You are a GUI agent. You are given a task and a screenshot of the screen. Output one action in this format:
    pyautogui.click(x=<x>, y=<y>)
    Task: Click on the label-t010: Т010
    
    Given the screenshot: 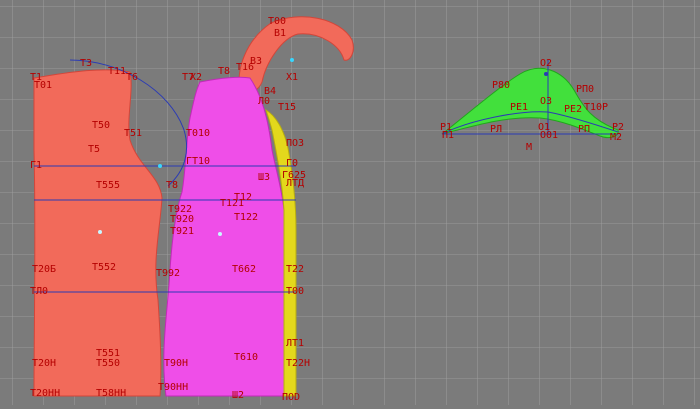 What is the action you would take?
    pyautogui.click(x=198, y=133)
    